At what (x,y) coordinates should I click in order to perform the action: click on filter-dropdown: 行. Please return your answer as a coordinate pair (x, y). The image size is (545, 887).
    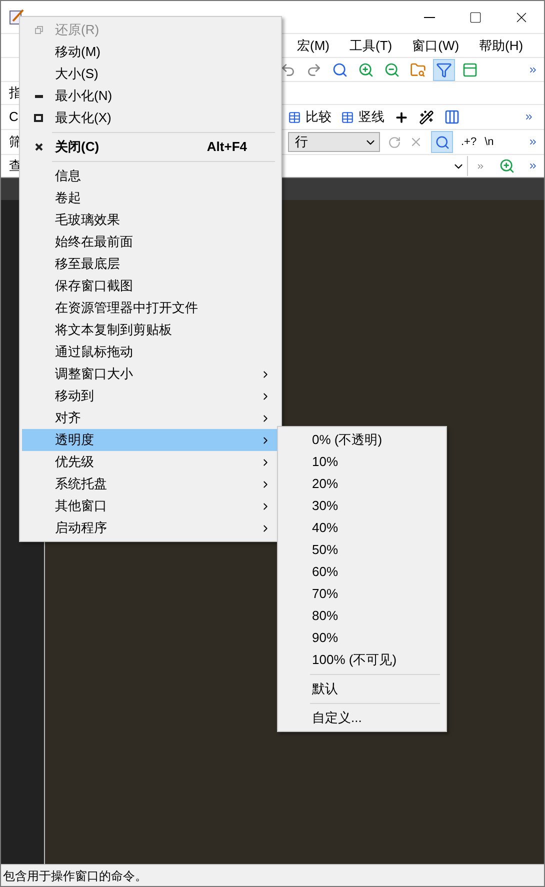
    Looking at the image, I should click on (334, 142).